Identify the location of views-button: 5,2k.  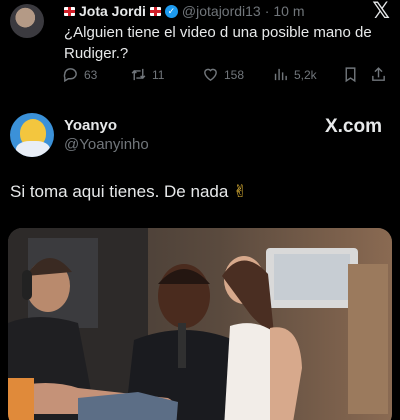
(294, 74).